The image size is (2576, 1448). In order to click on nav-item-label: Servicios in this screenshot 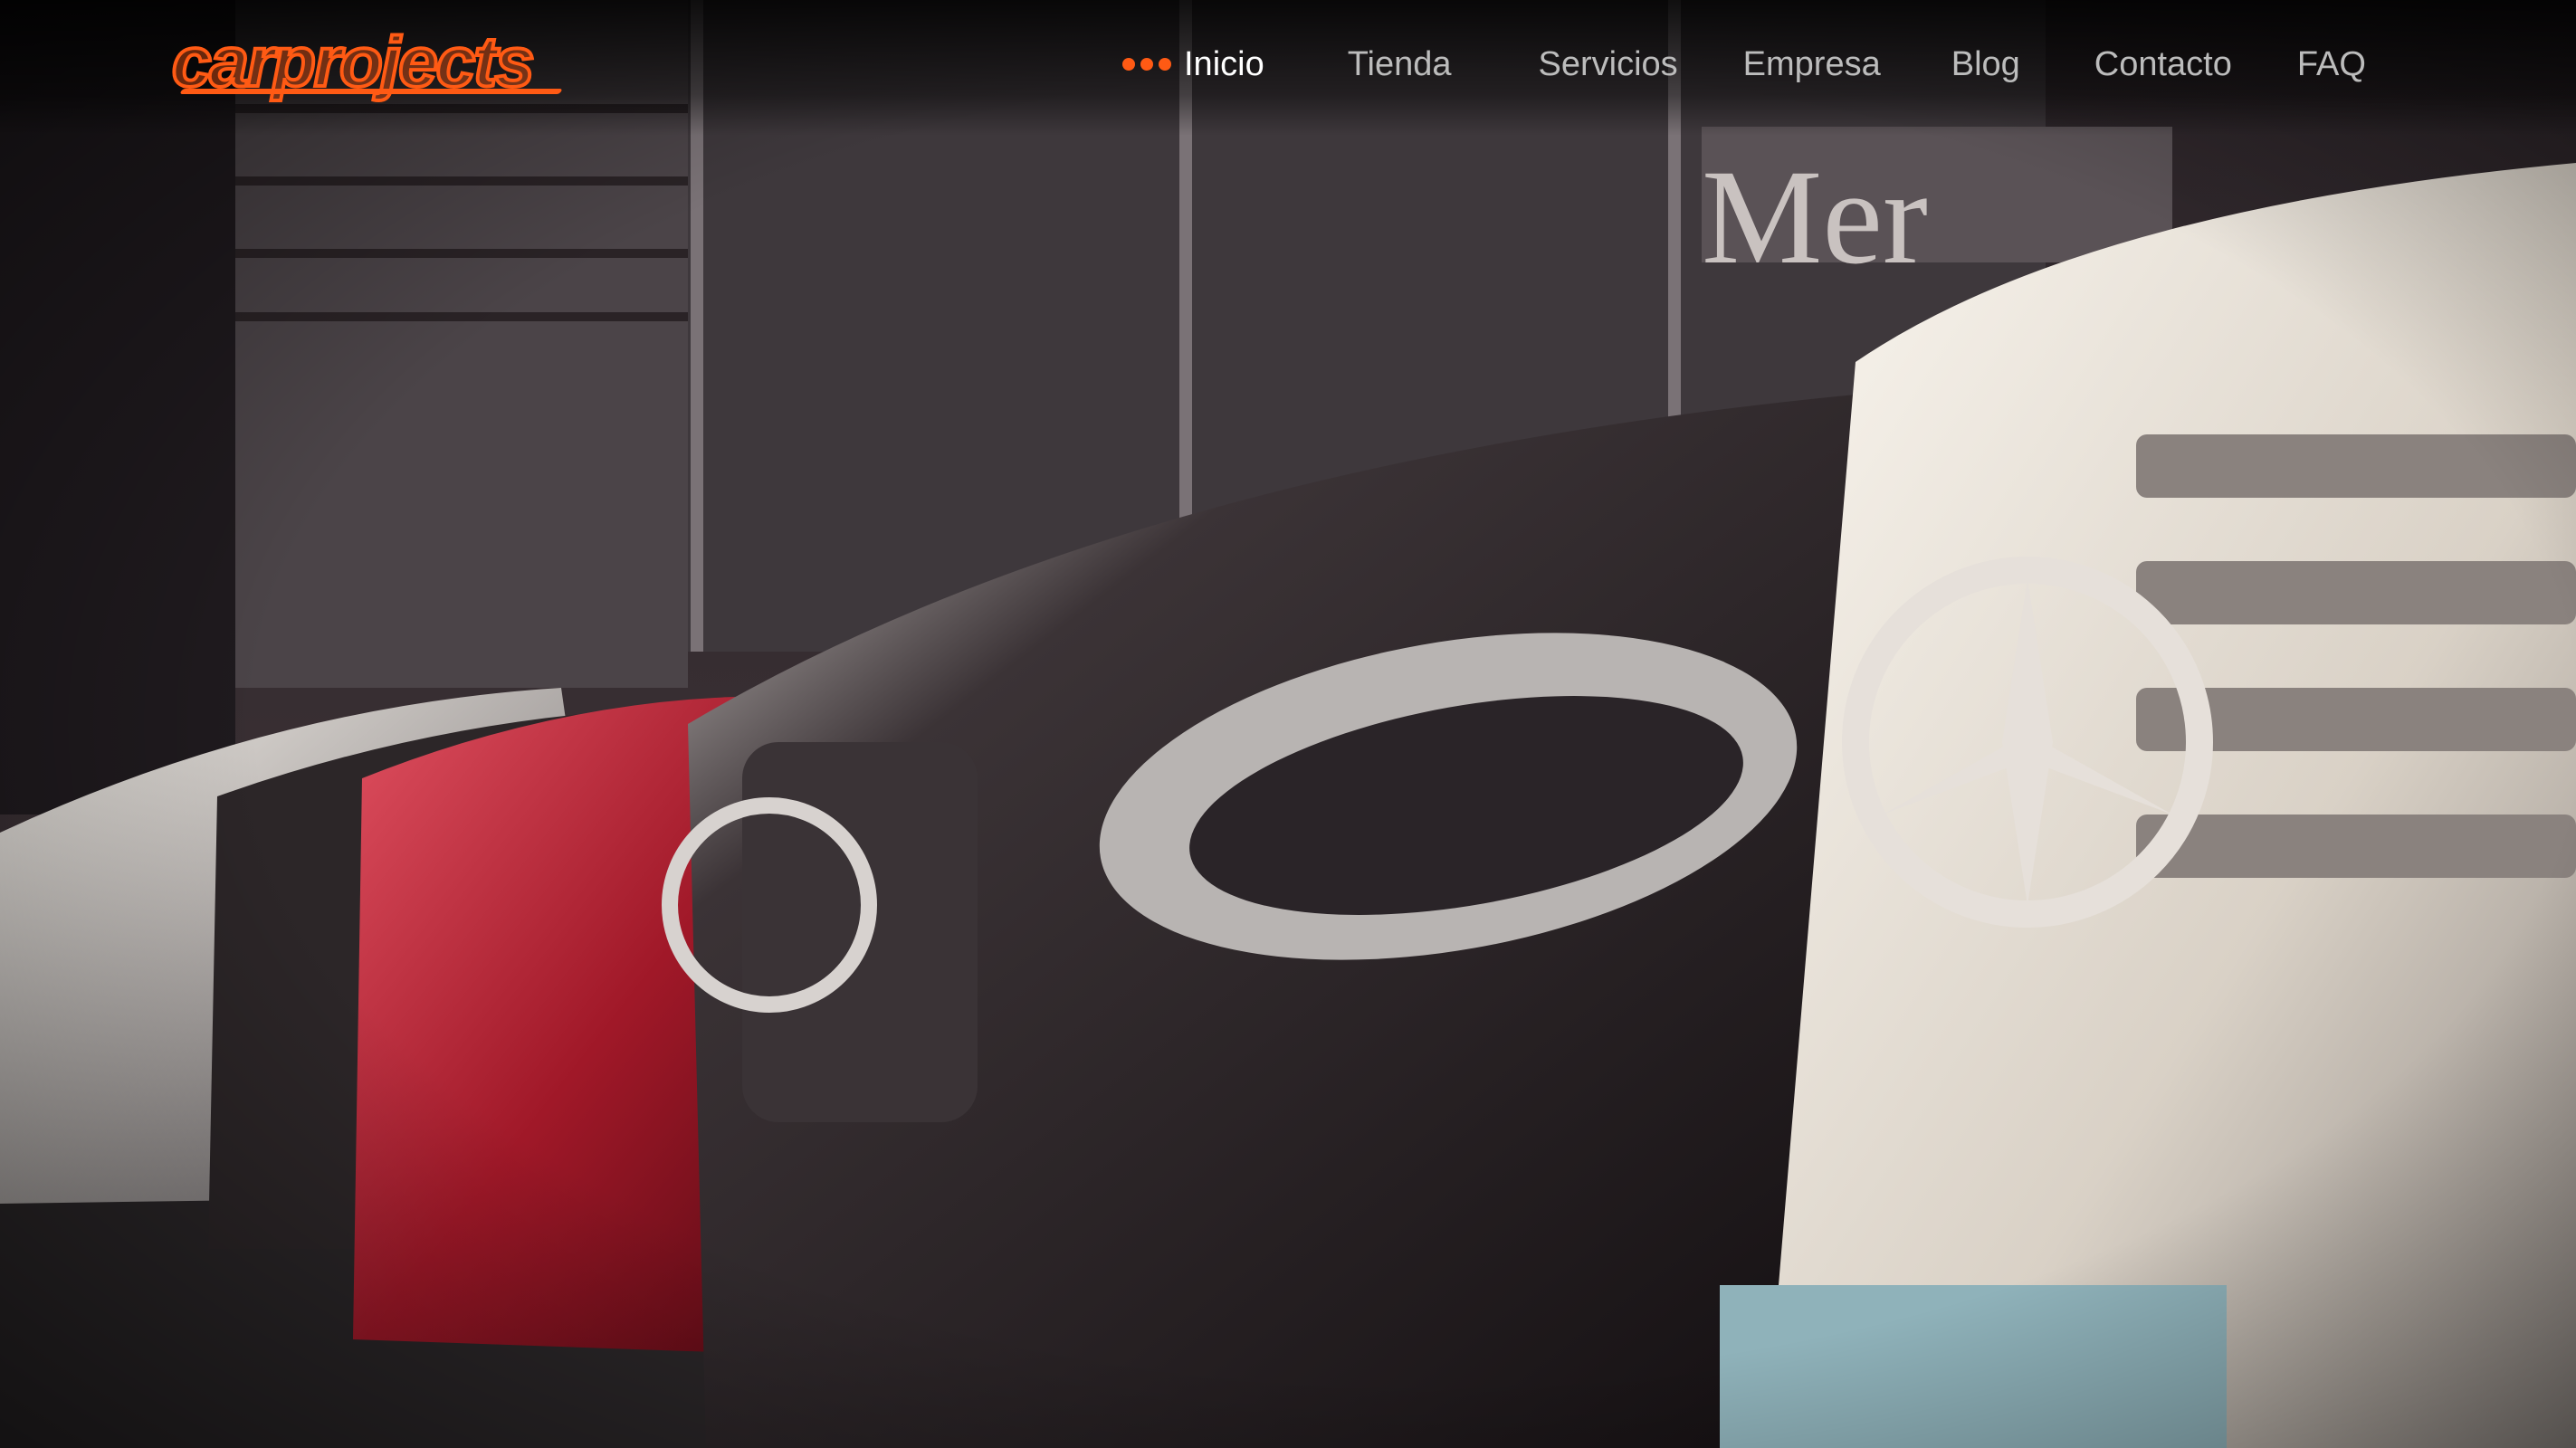, I will do `click(1608, 64)`.